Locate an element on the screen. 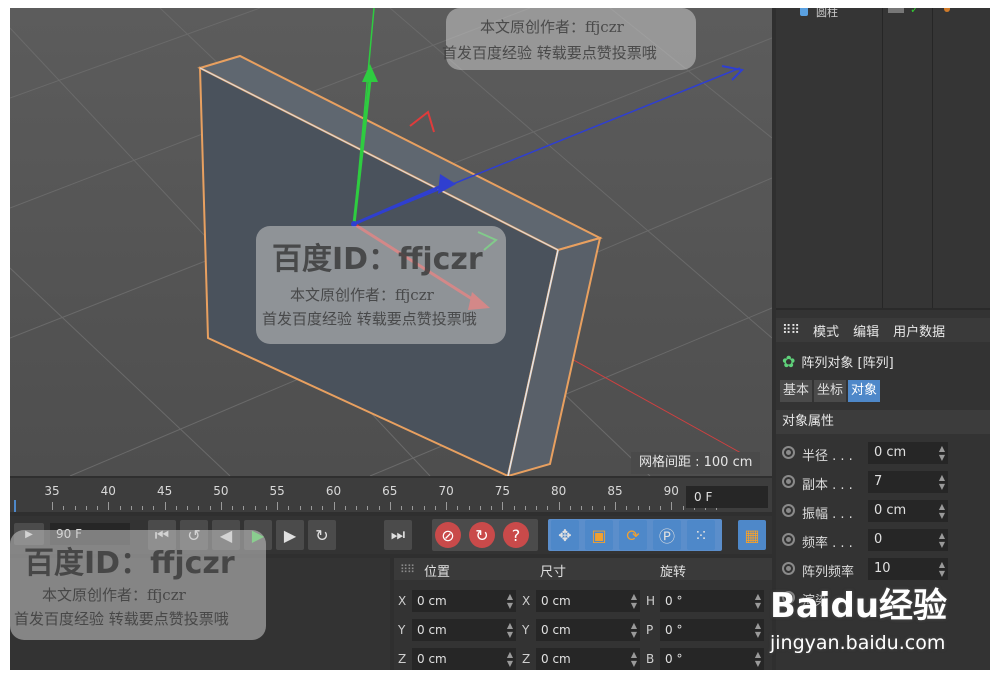  field-value: 7 is located at coordinates (878, 481).